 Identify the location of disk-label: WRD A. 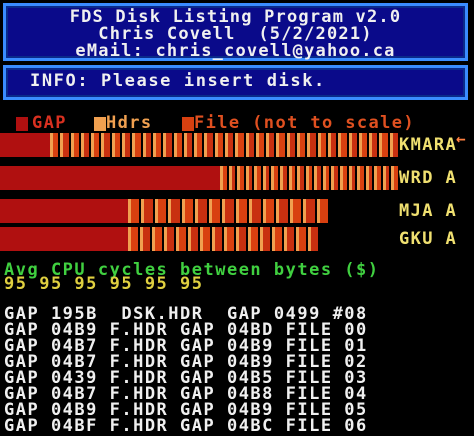
(428, 178).